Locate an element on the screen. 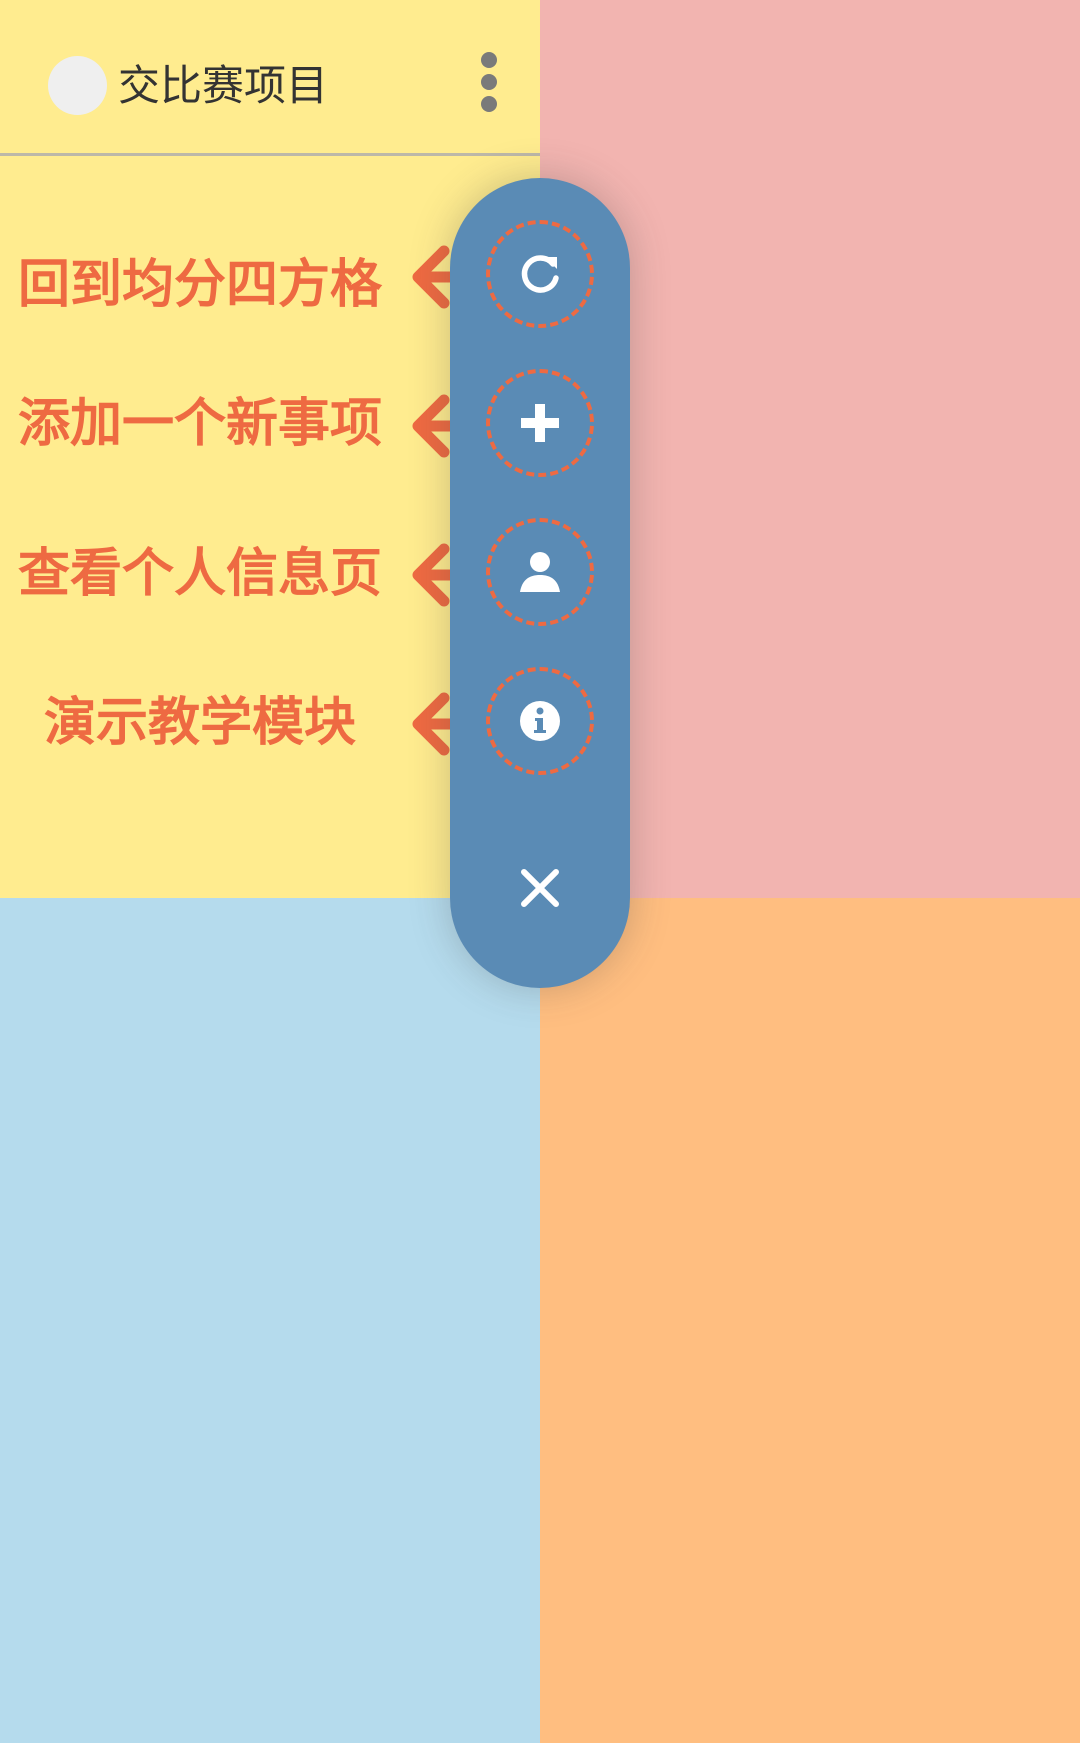  avatar is located at coordinates (77, 85).